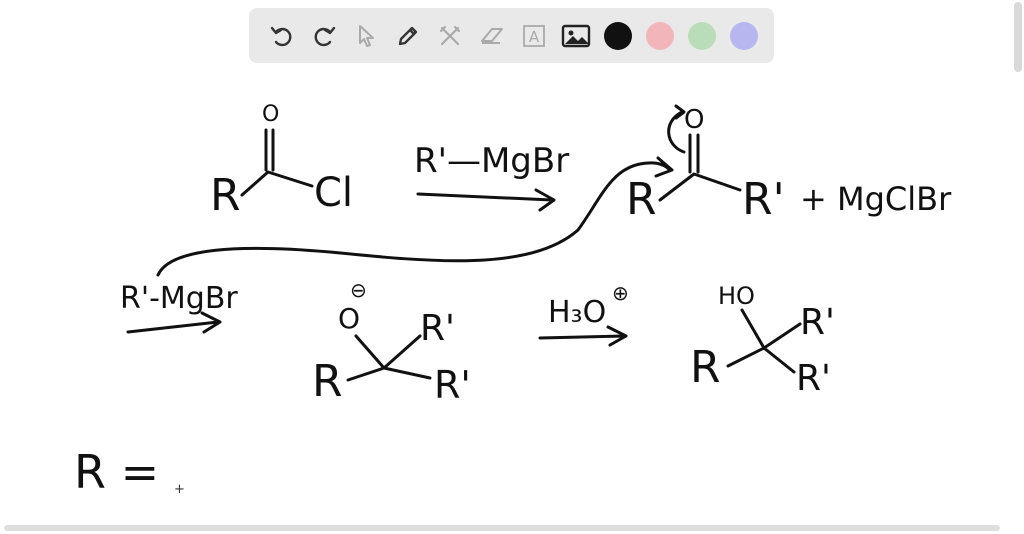  I want to click on alkoxide-oxygen: O, so click(349, 318).